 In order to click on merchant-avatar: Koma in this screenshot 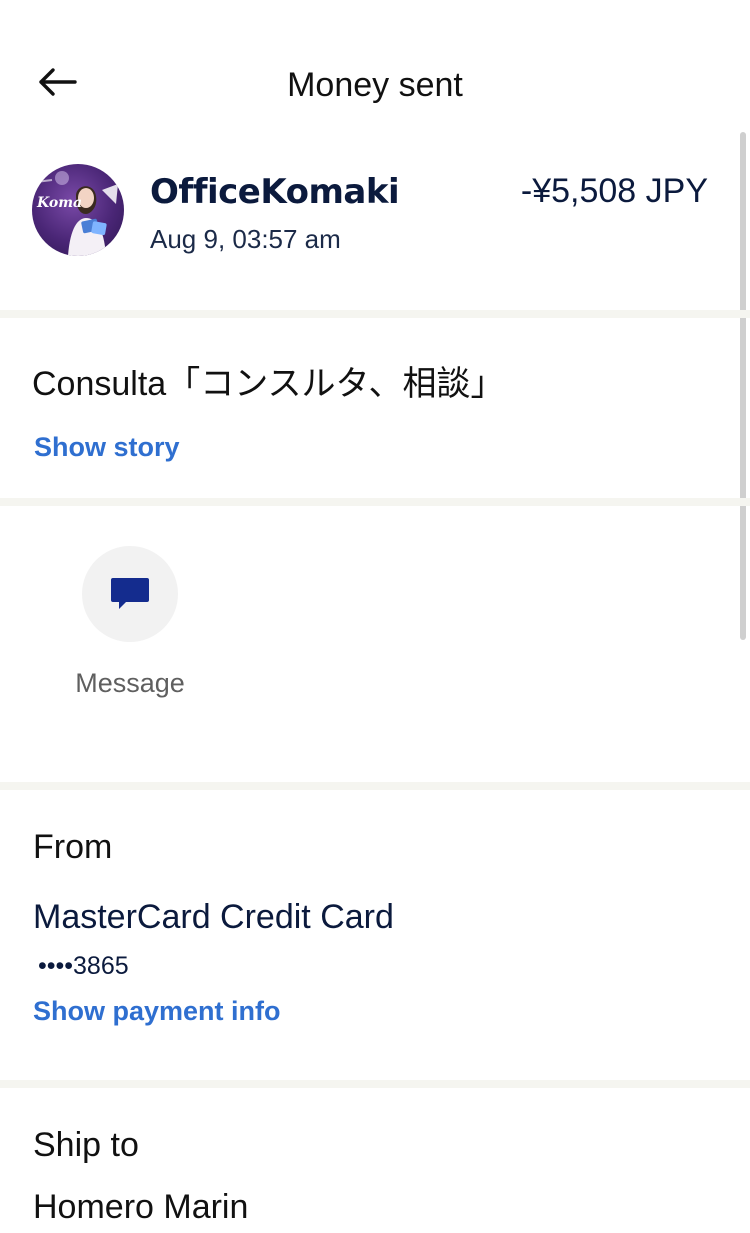, I will do `click(78, 210)`.